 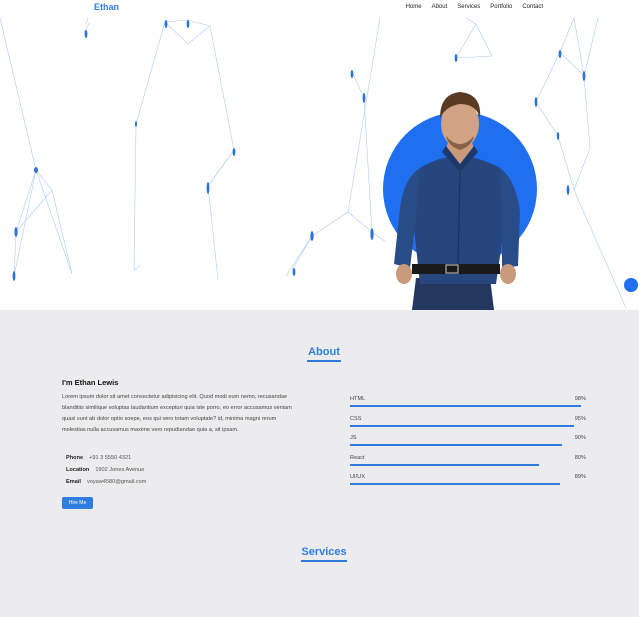 I want to click on info-email: Email voyaw4580@gmail.com, so click(x=106, y=482).